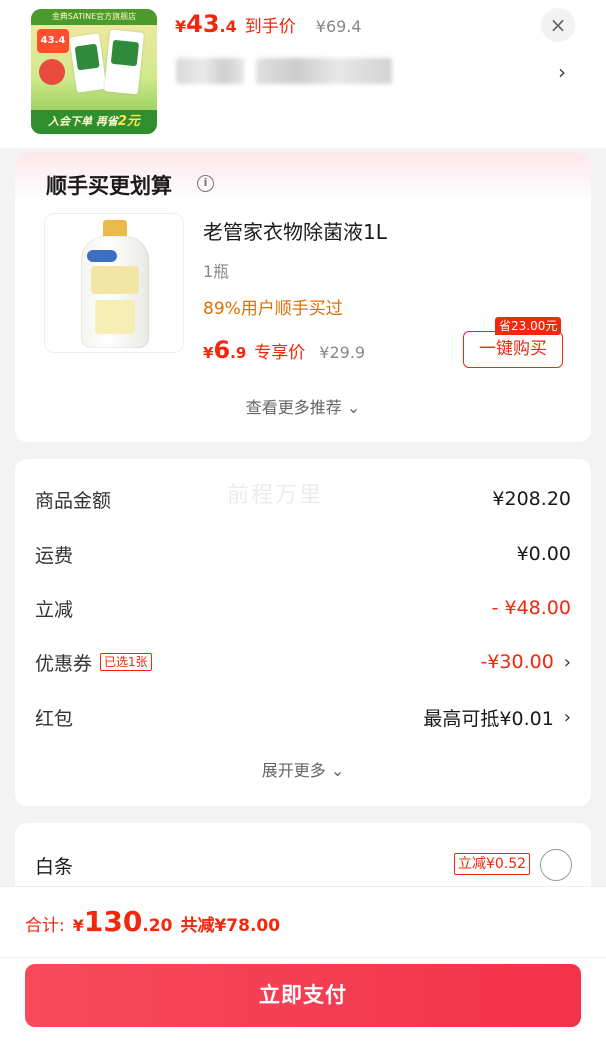 Image resolution: width=606 pixels, height=1045 pixels. What do you see at coordinates (54, 555) in the screenshot?
I see `row-label: 运费` at bounding box center [54, 555].